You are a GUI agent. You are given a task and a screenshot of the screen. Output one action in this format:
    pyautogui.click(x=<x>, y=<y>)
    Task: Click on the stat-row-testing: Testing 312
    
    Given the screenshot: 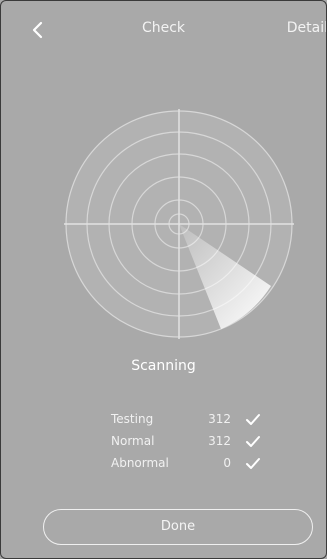 What is the action you would take?
    pyautogui.click(x=191, y=423)
    